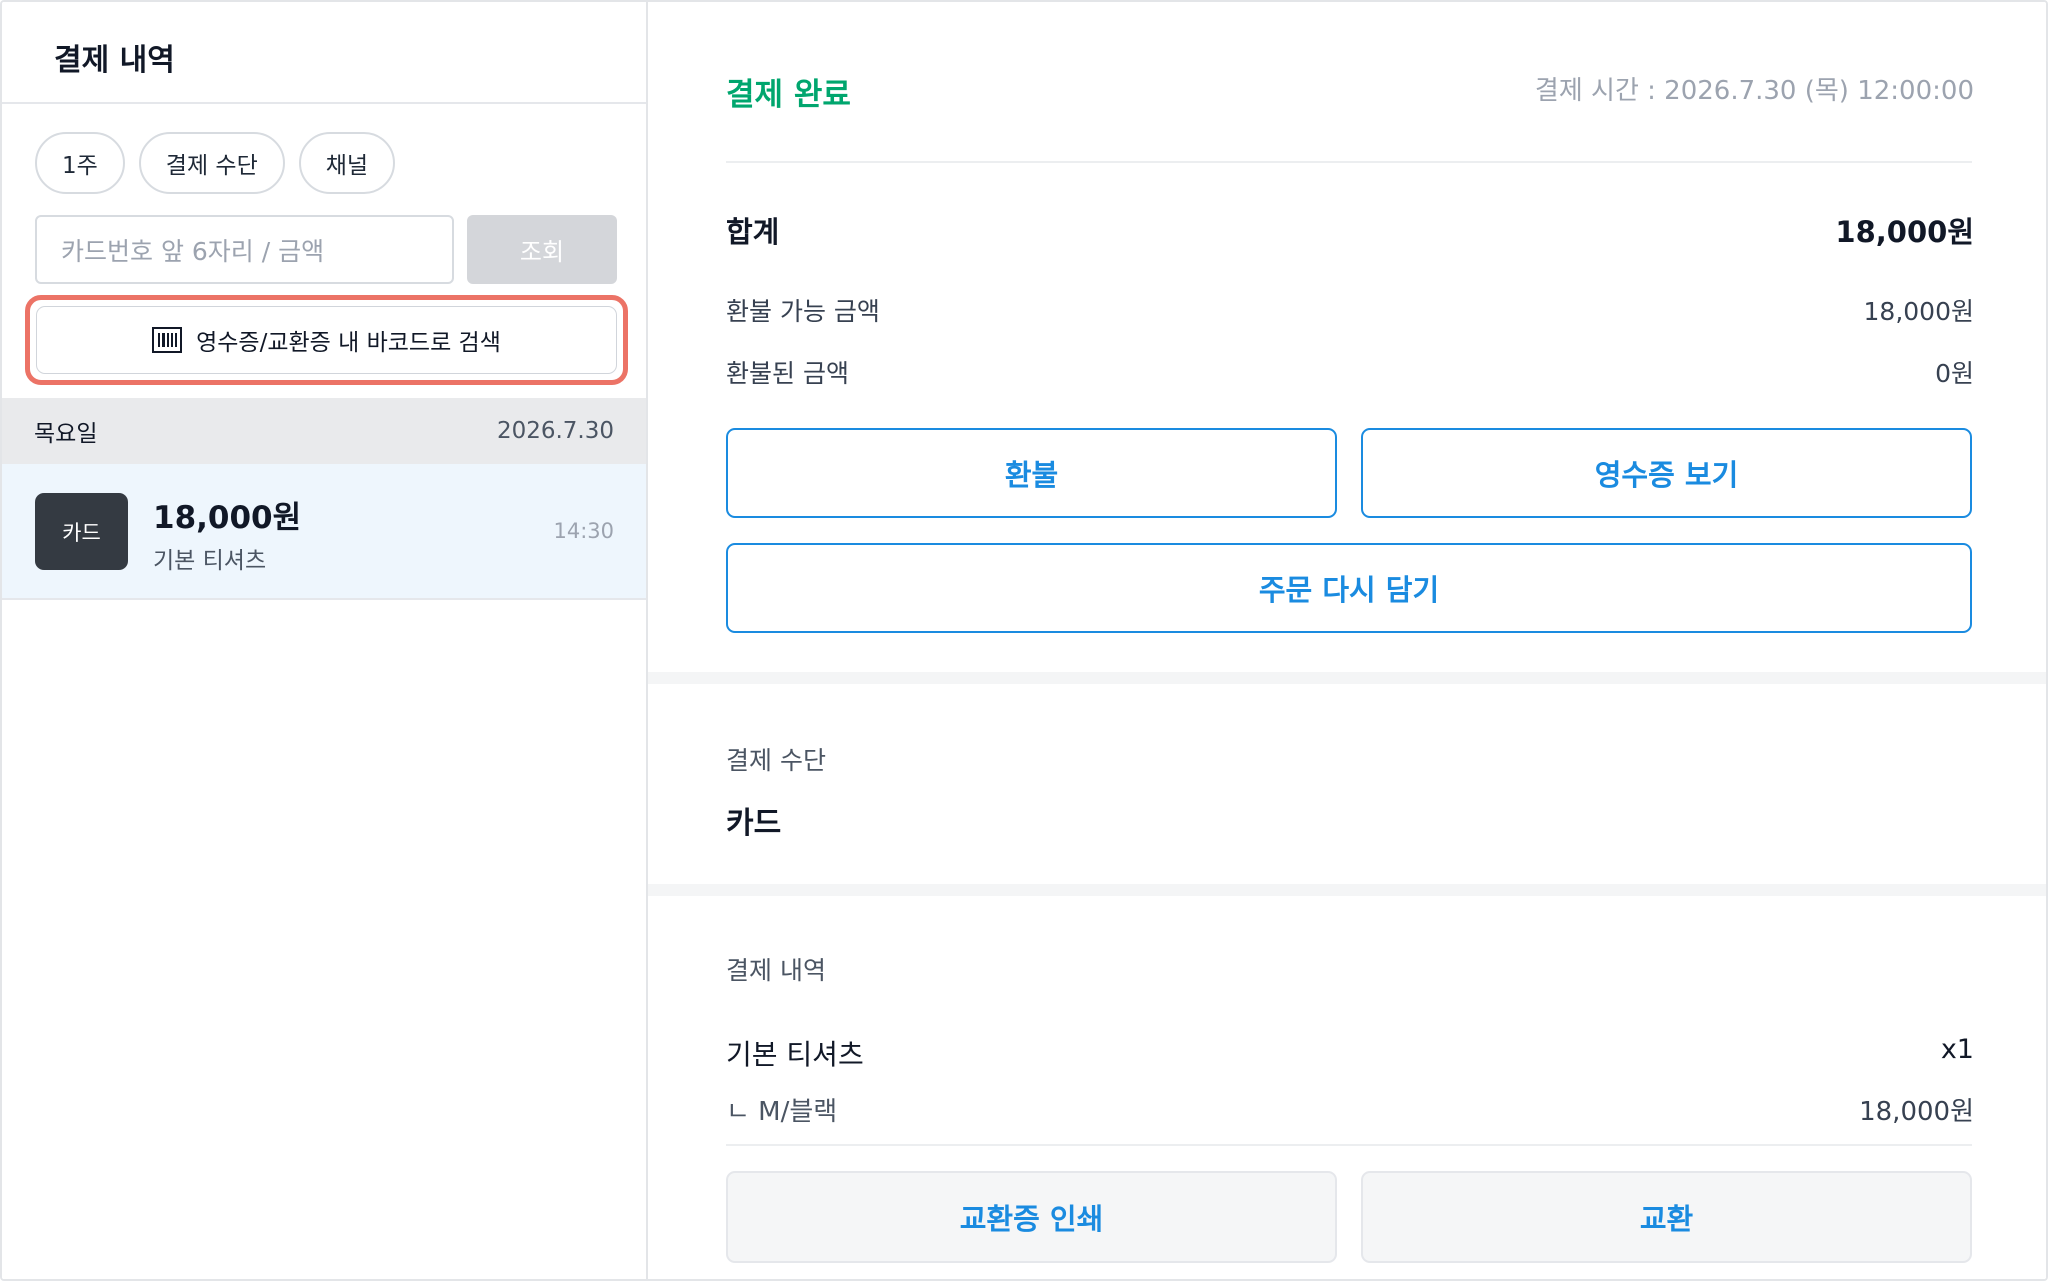  What do you see at coordinates (1031, 473) in the screenshot?
I see `refund-button: 환불` at bounding box center [1031, 473].